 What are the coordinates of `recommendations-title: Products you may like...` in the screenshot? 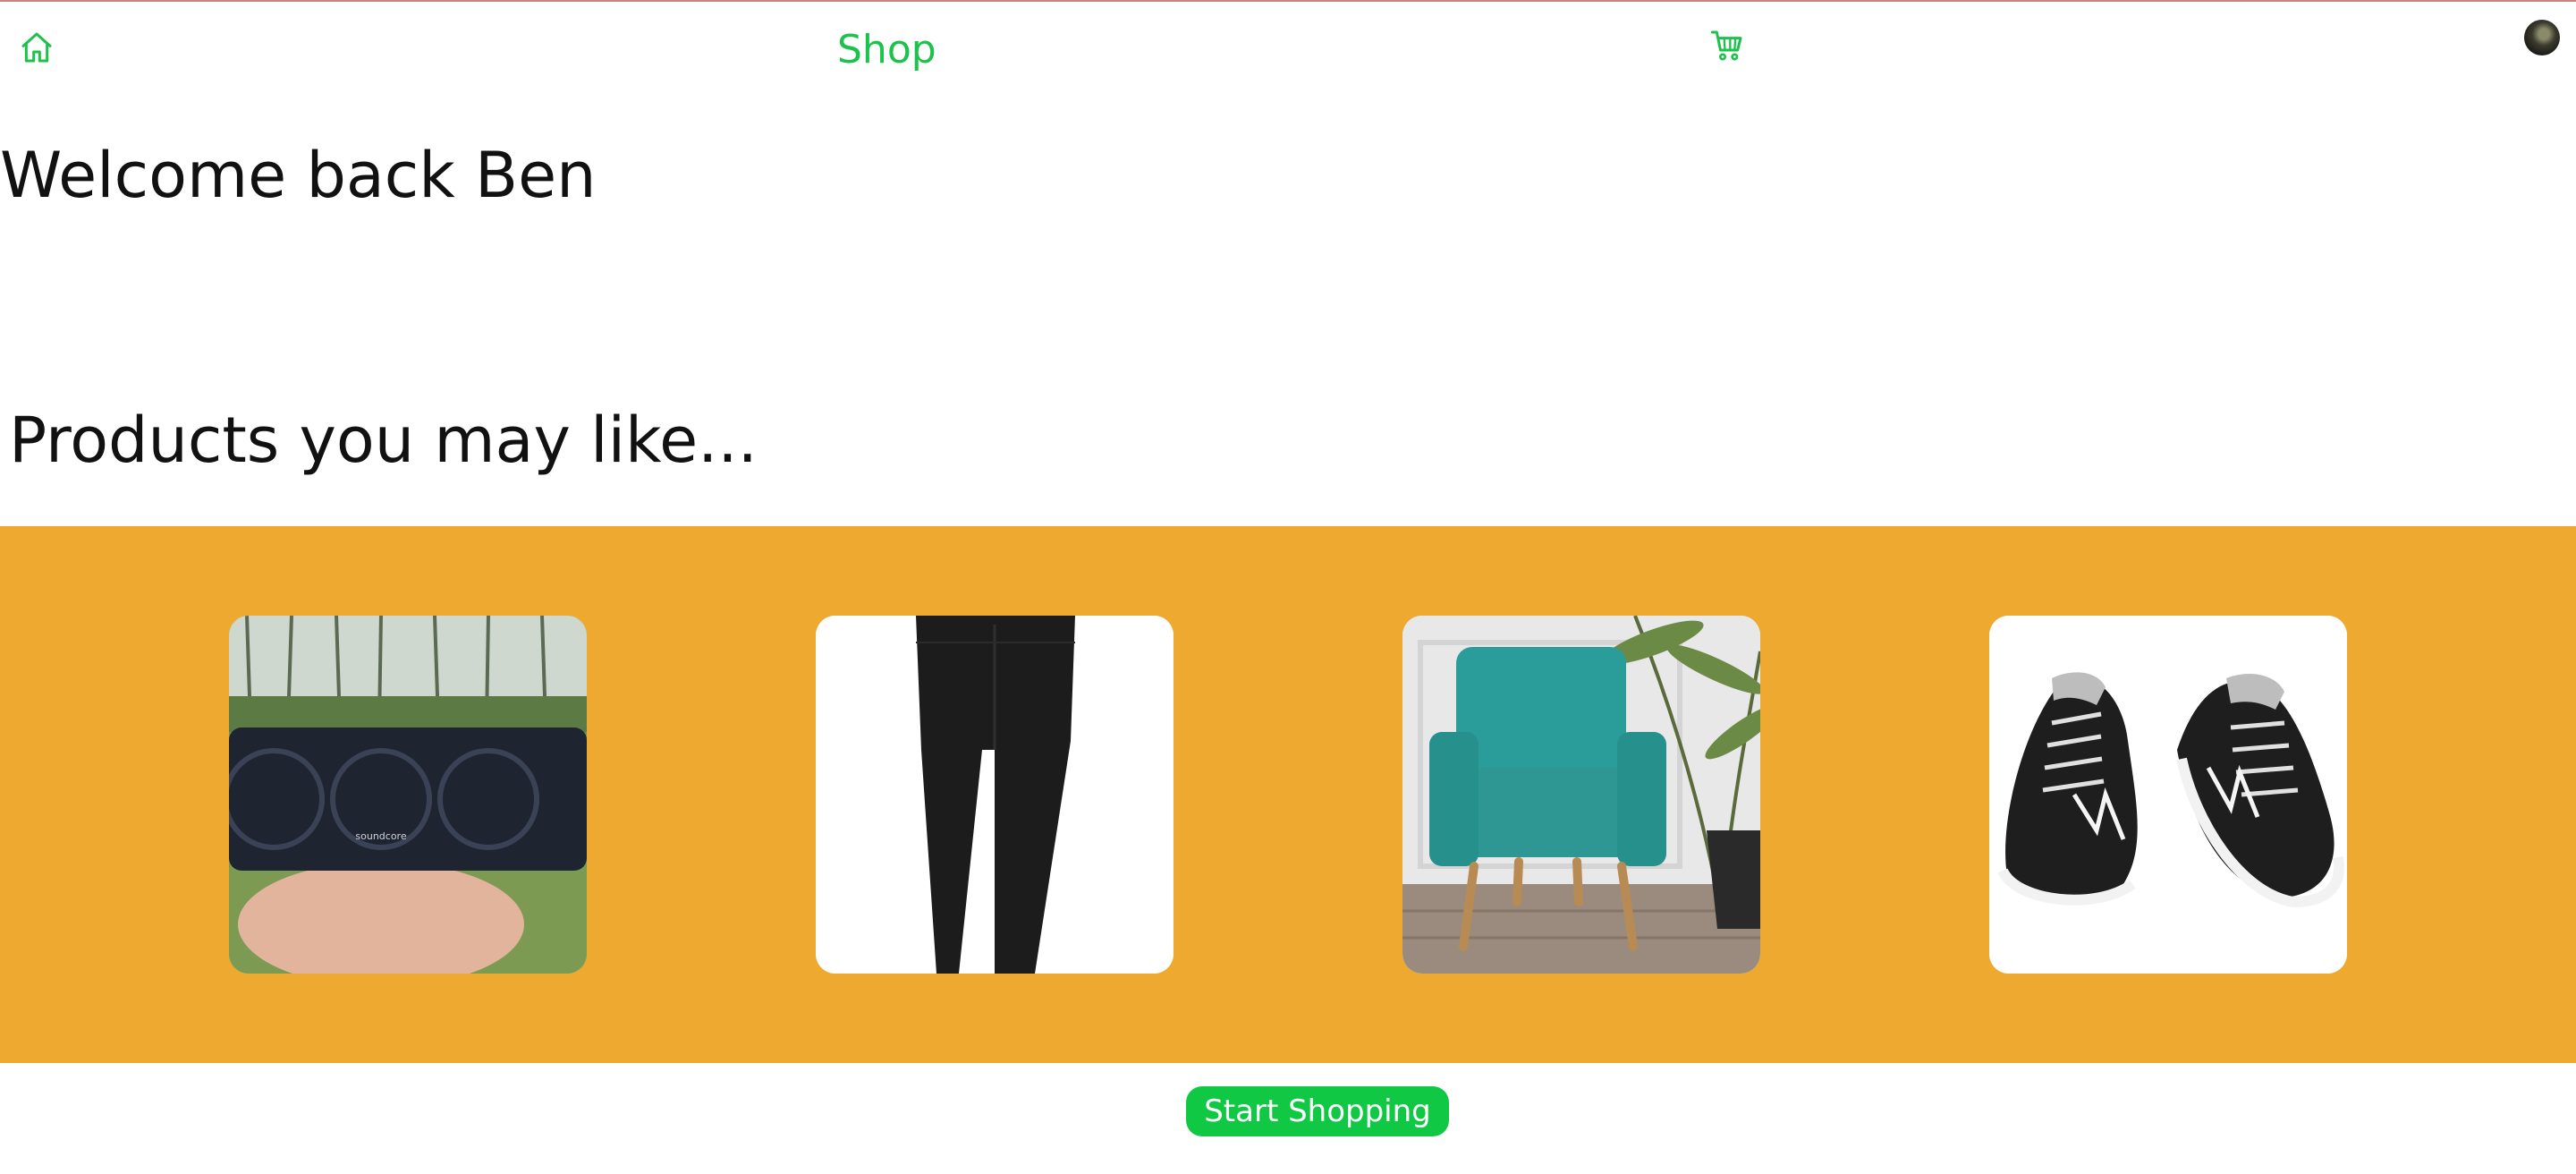 It's located at (383, 440).